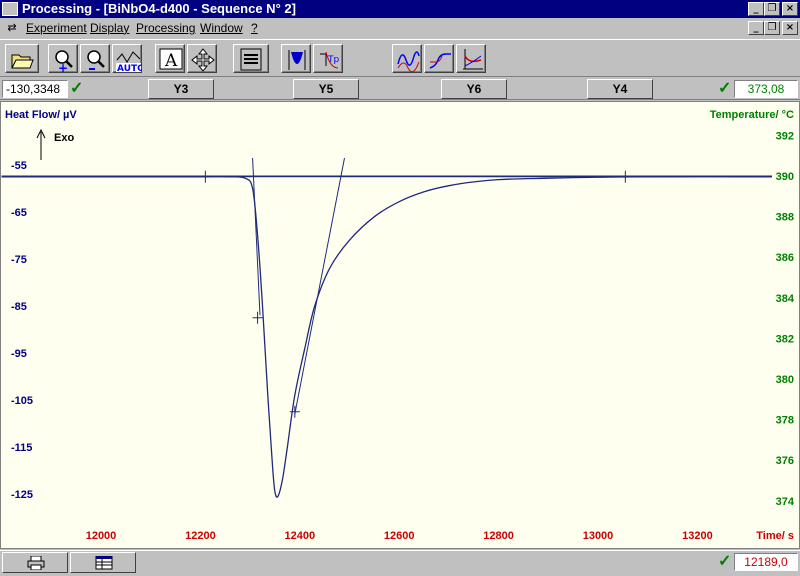  Describe the element at coordinates (766, 89) in the screenshot. I see `right-cursor-value: 373,08` at that location.